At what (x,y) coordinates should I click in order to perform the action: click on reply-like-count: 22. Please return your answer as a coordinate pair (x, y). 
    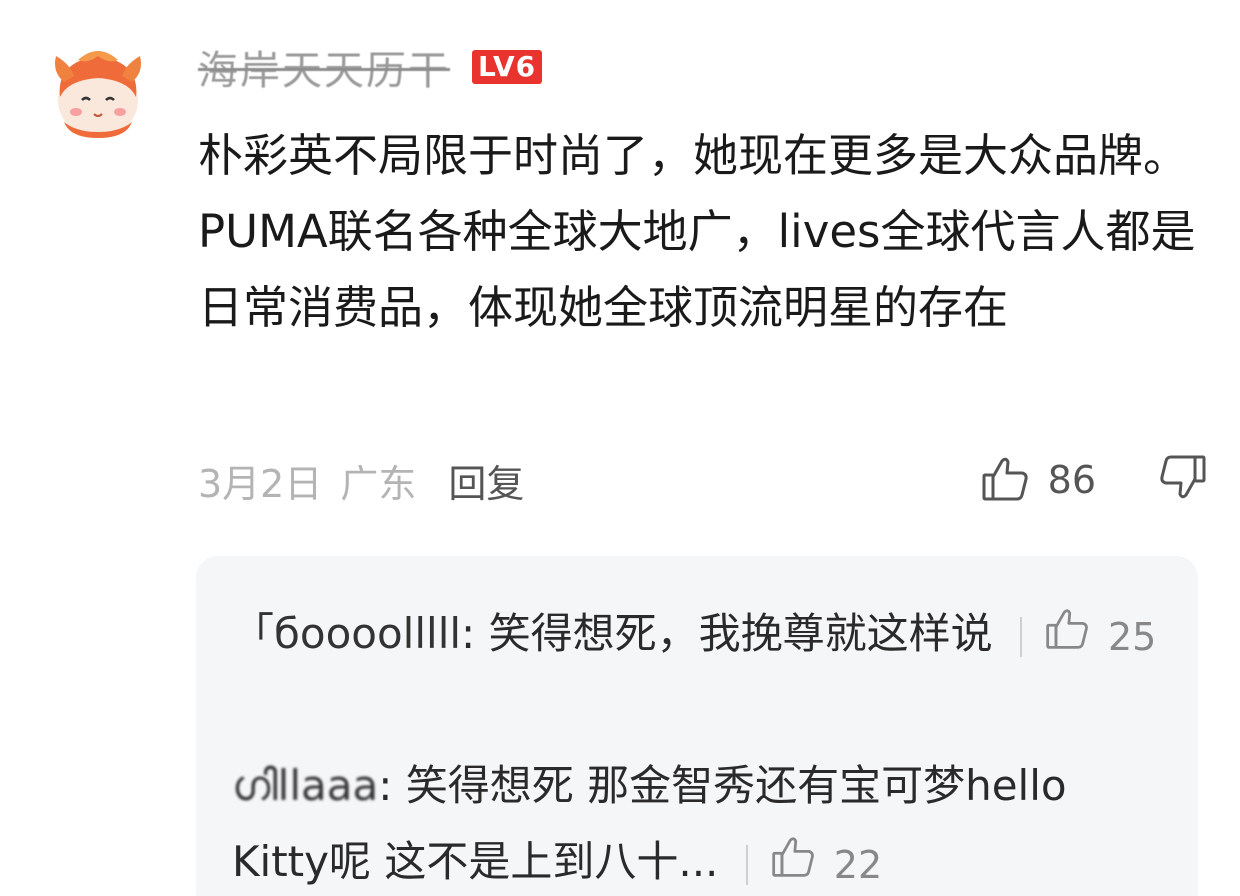
    Looking at the image, I should click on (858, 864).